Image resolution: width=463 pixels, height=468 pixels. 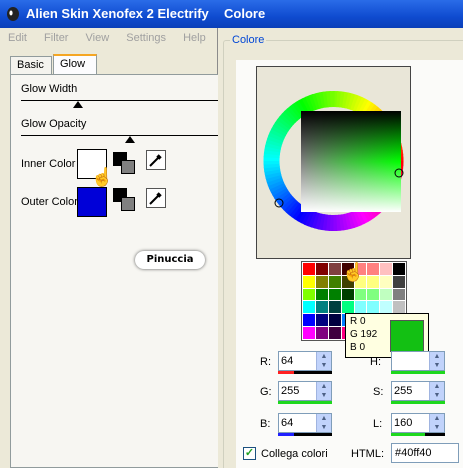 What do you see at coordinates (305, 372) in the screenshot?
I see `r-bar` at bounding box center [305, 372].